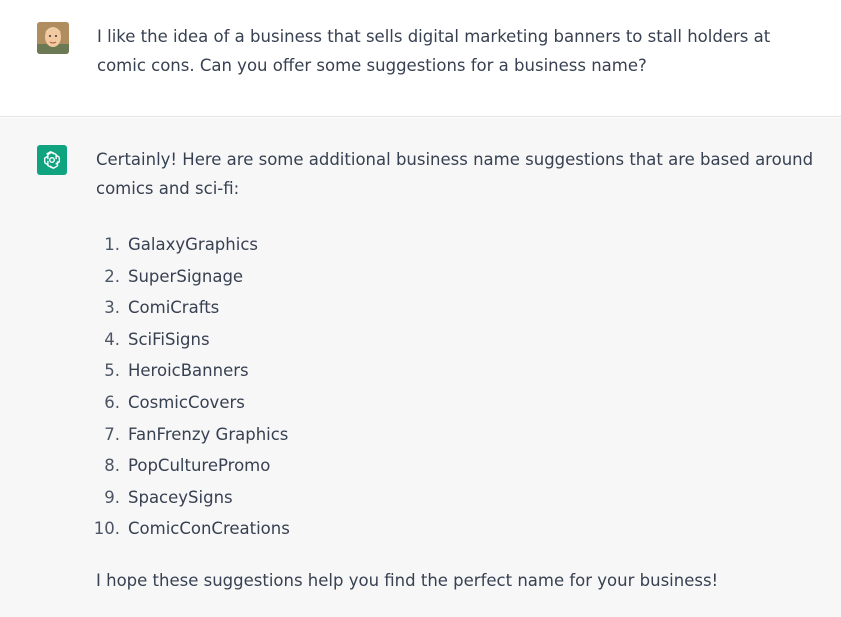 This screenshot has height=617, width=841. I want to click on list-item: 3. ComiCrafts, so click(187, 308).